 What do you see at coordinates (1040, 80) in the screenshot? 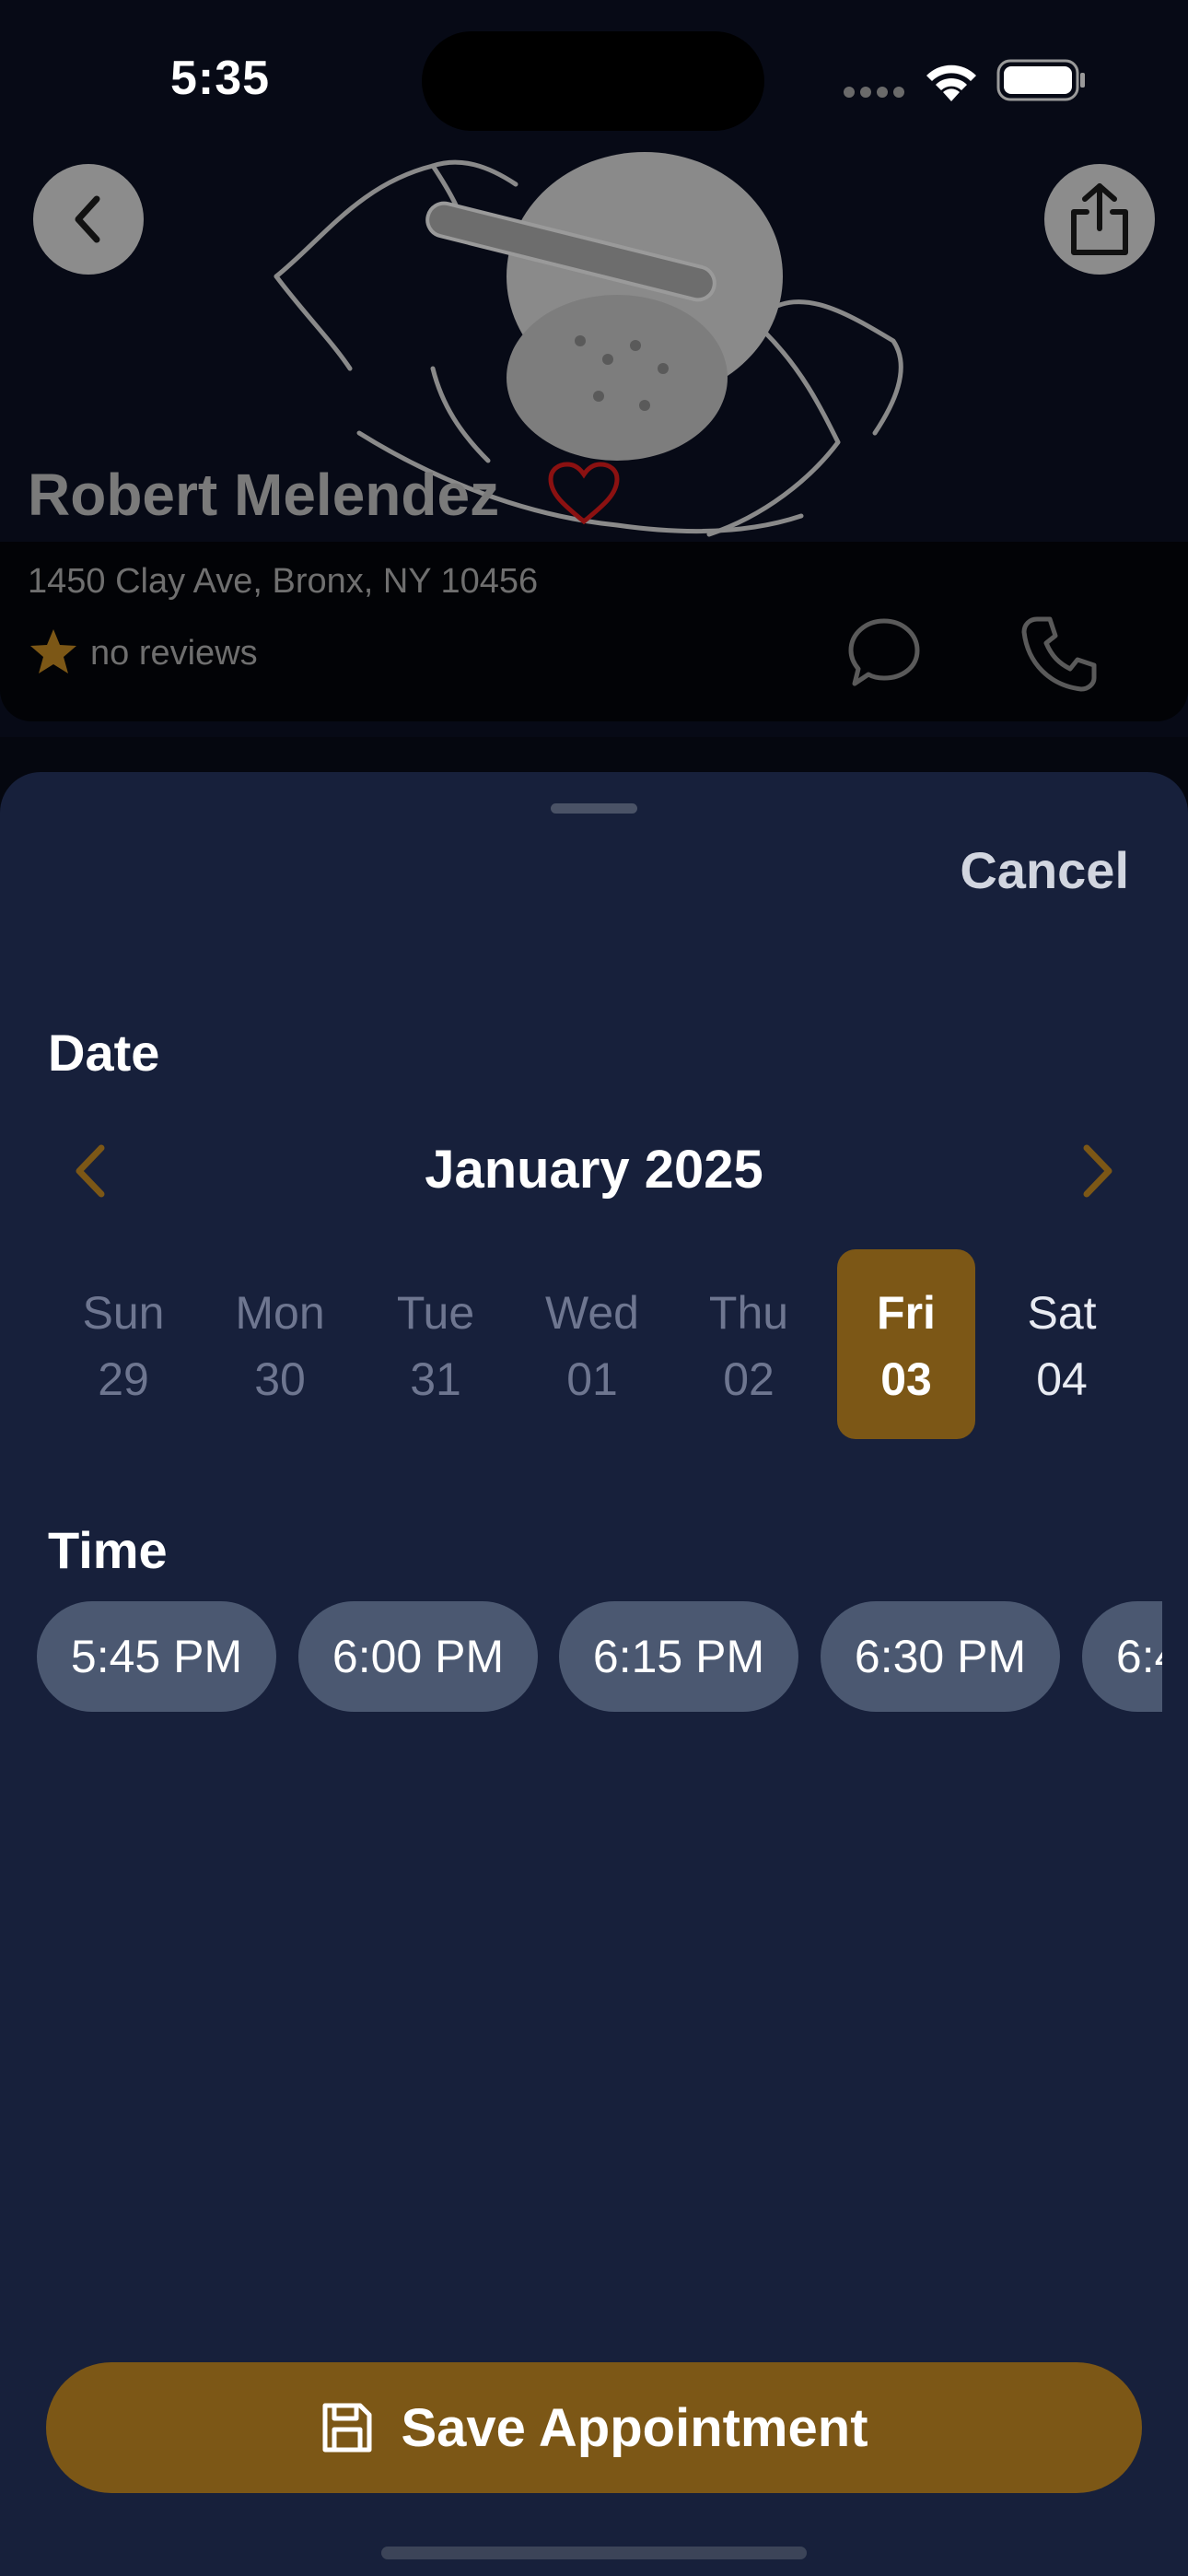
I see `battery-icon` at bounding box center [1040, 80].